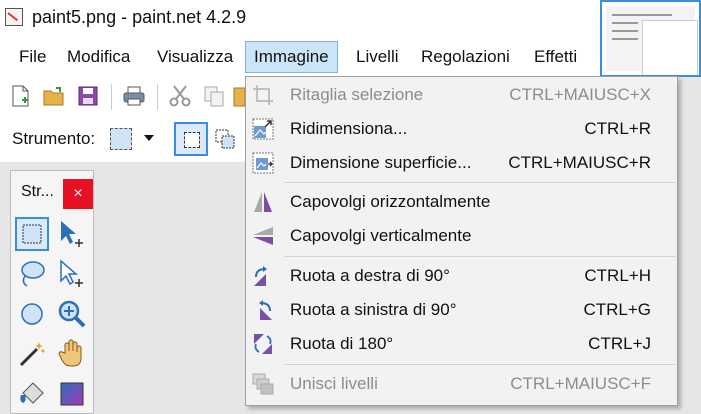 This screenshot has width=701, height=414. Describe the element at coordinates (617, 128) in the screenshot. I see `menu-item-shortcut: CTRL+R` at that location.